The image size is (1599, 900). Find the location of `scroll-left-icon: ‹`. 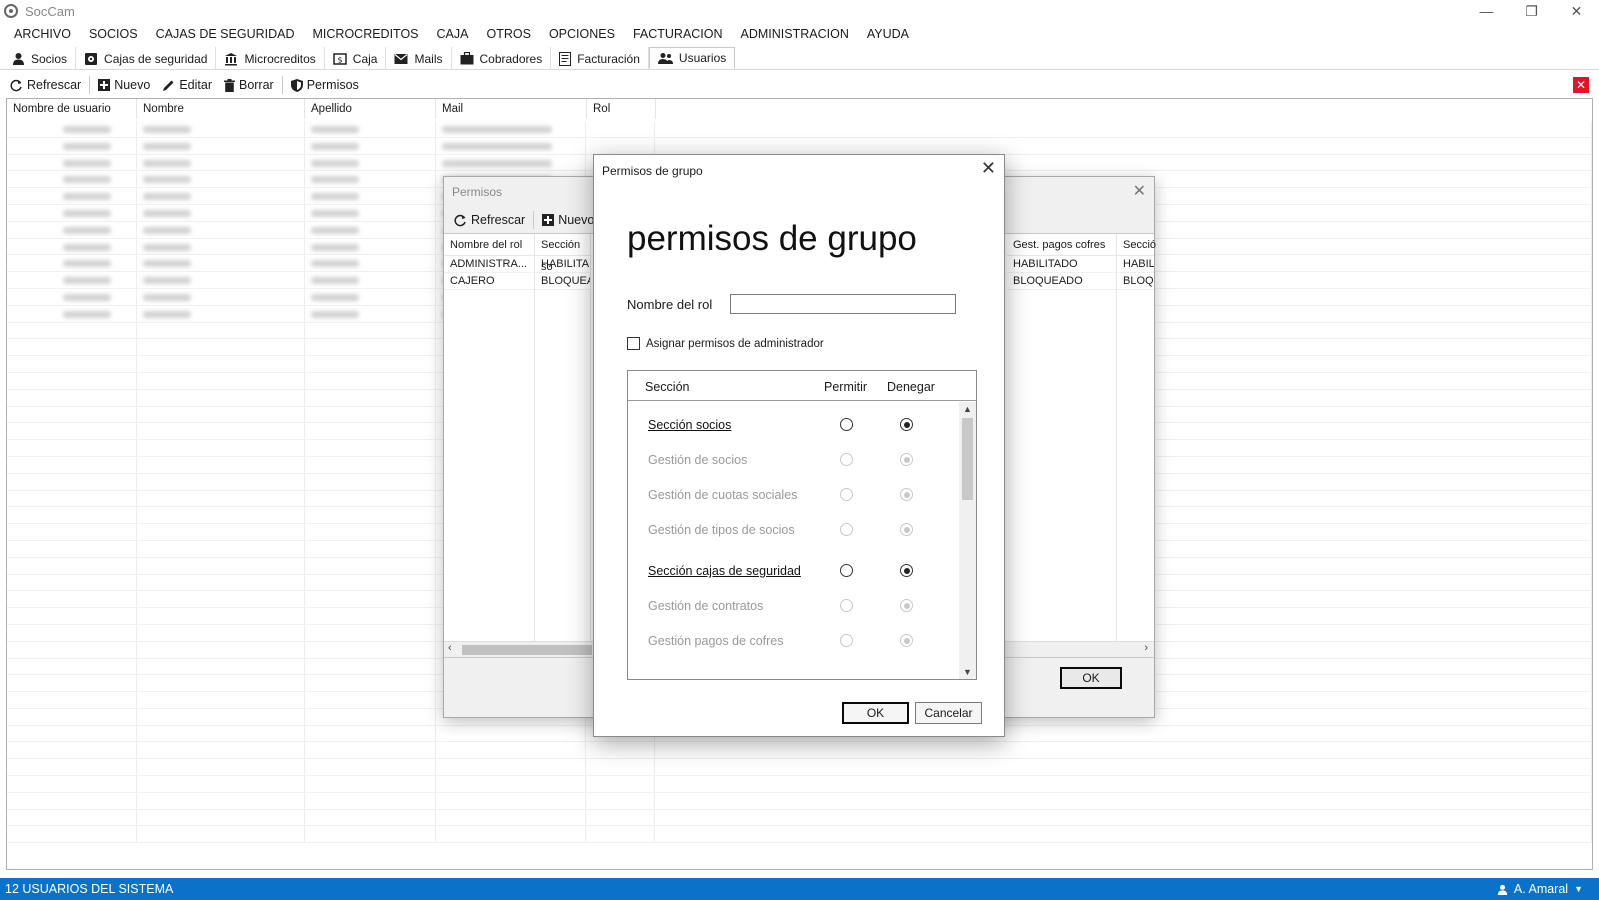

scroll-left-icon: ‹ is located at coordinates (450, 648).